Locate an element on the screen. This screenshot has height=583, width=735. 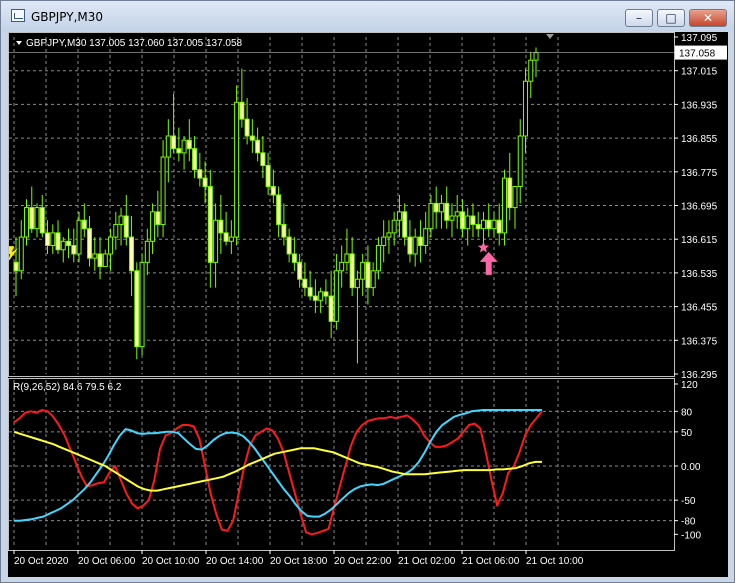
window-title: GBPJPY,M30 is located at coordinates (67, 17).